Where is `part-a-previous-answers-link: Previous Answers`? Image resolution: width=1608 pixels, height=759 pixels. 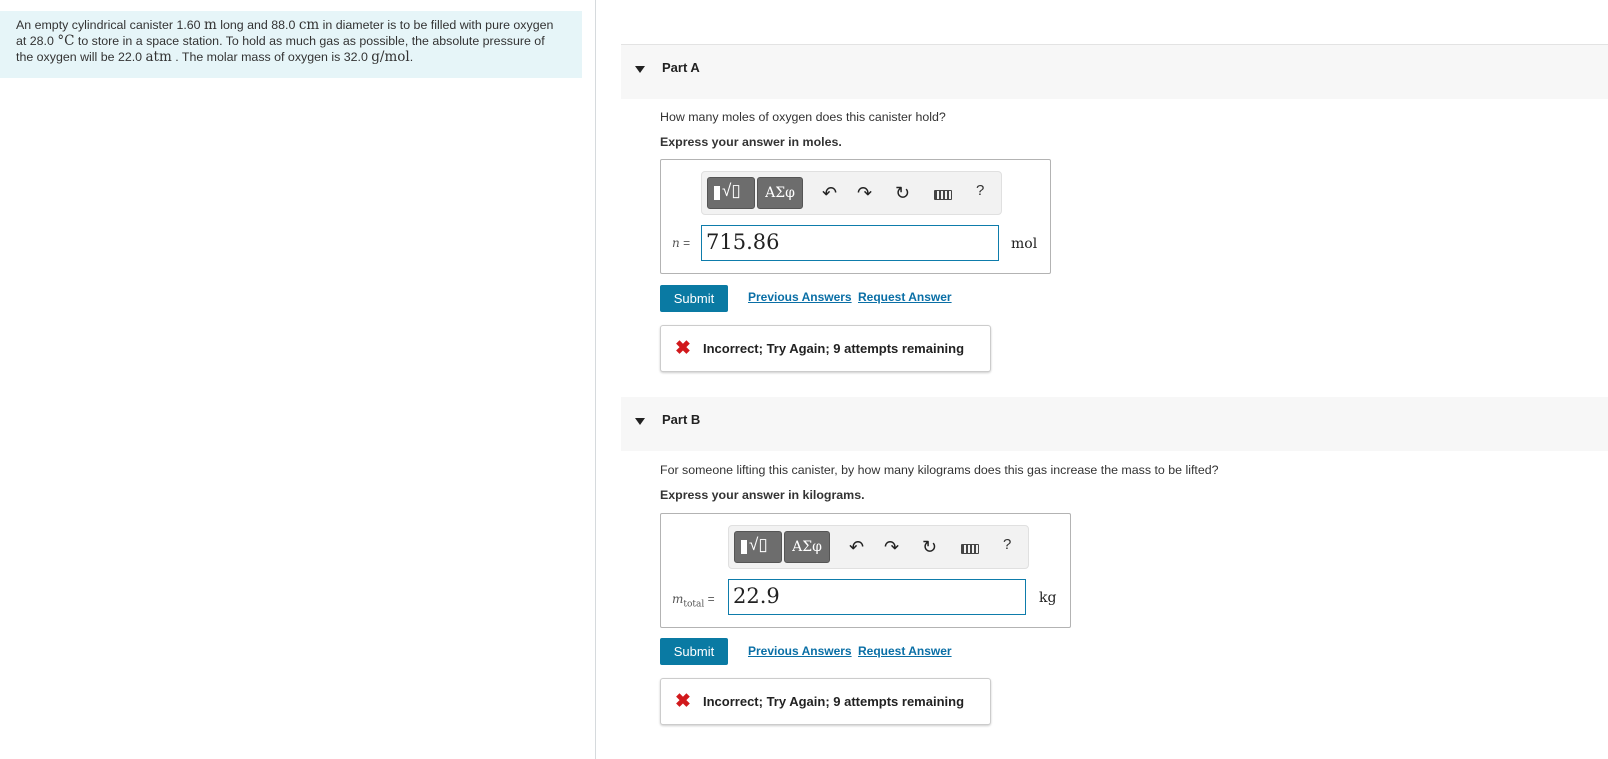
part-a-previous-answers-link: Previous Answers is located at coordinates (800, 297).